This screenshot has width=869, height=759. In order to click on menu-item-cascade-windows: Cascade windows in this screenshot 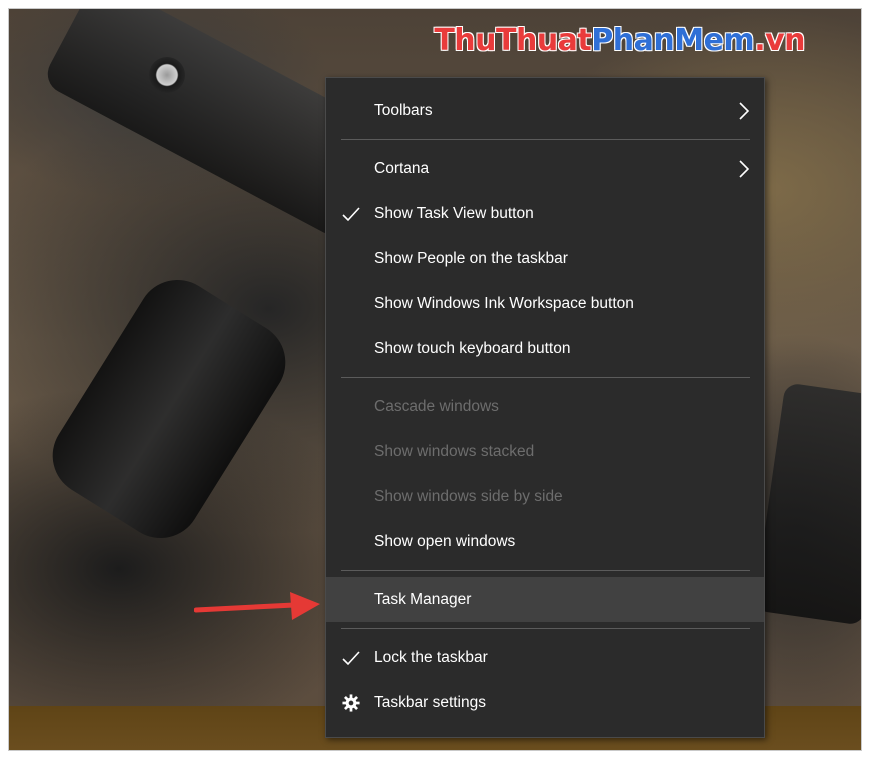, I will do `click(545, 406)`.